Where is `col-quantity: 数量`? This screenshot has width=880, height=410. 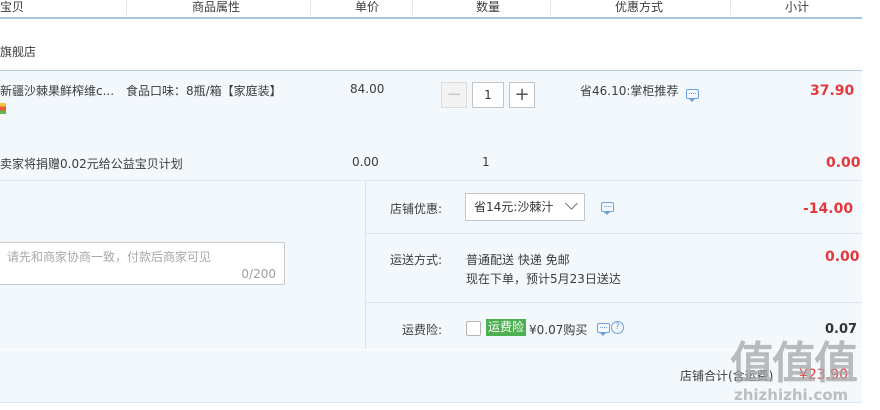
col-quantity: 数量 is located at coordinates (488, 7).